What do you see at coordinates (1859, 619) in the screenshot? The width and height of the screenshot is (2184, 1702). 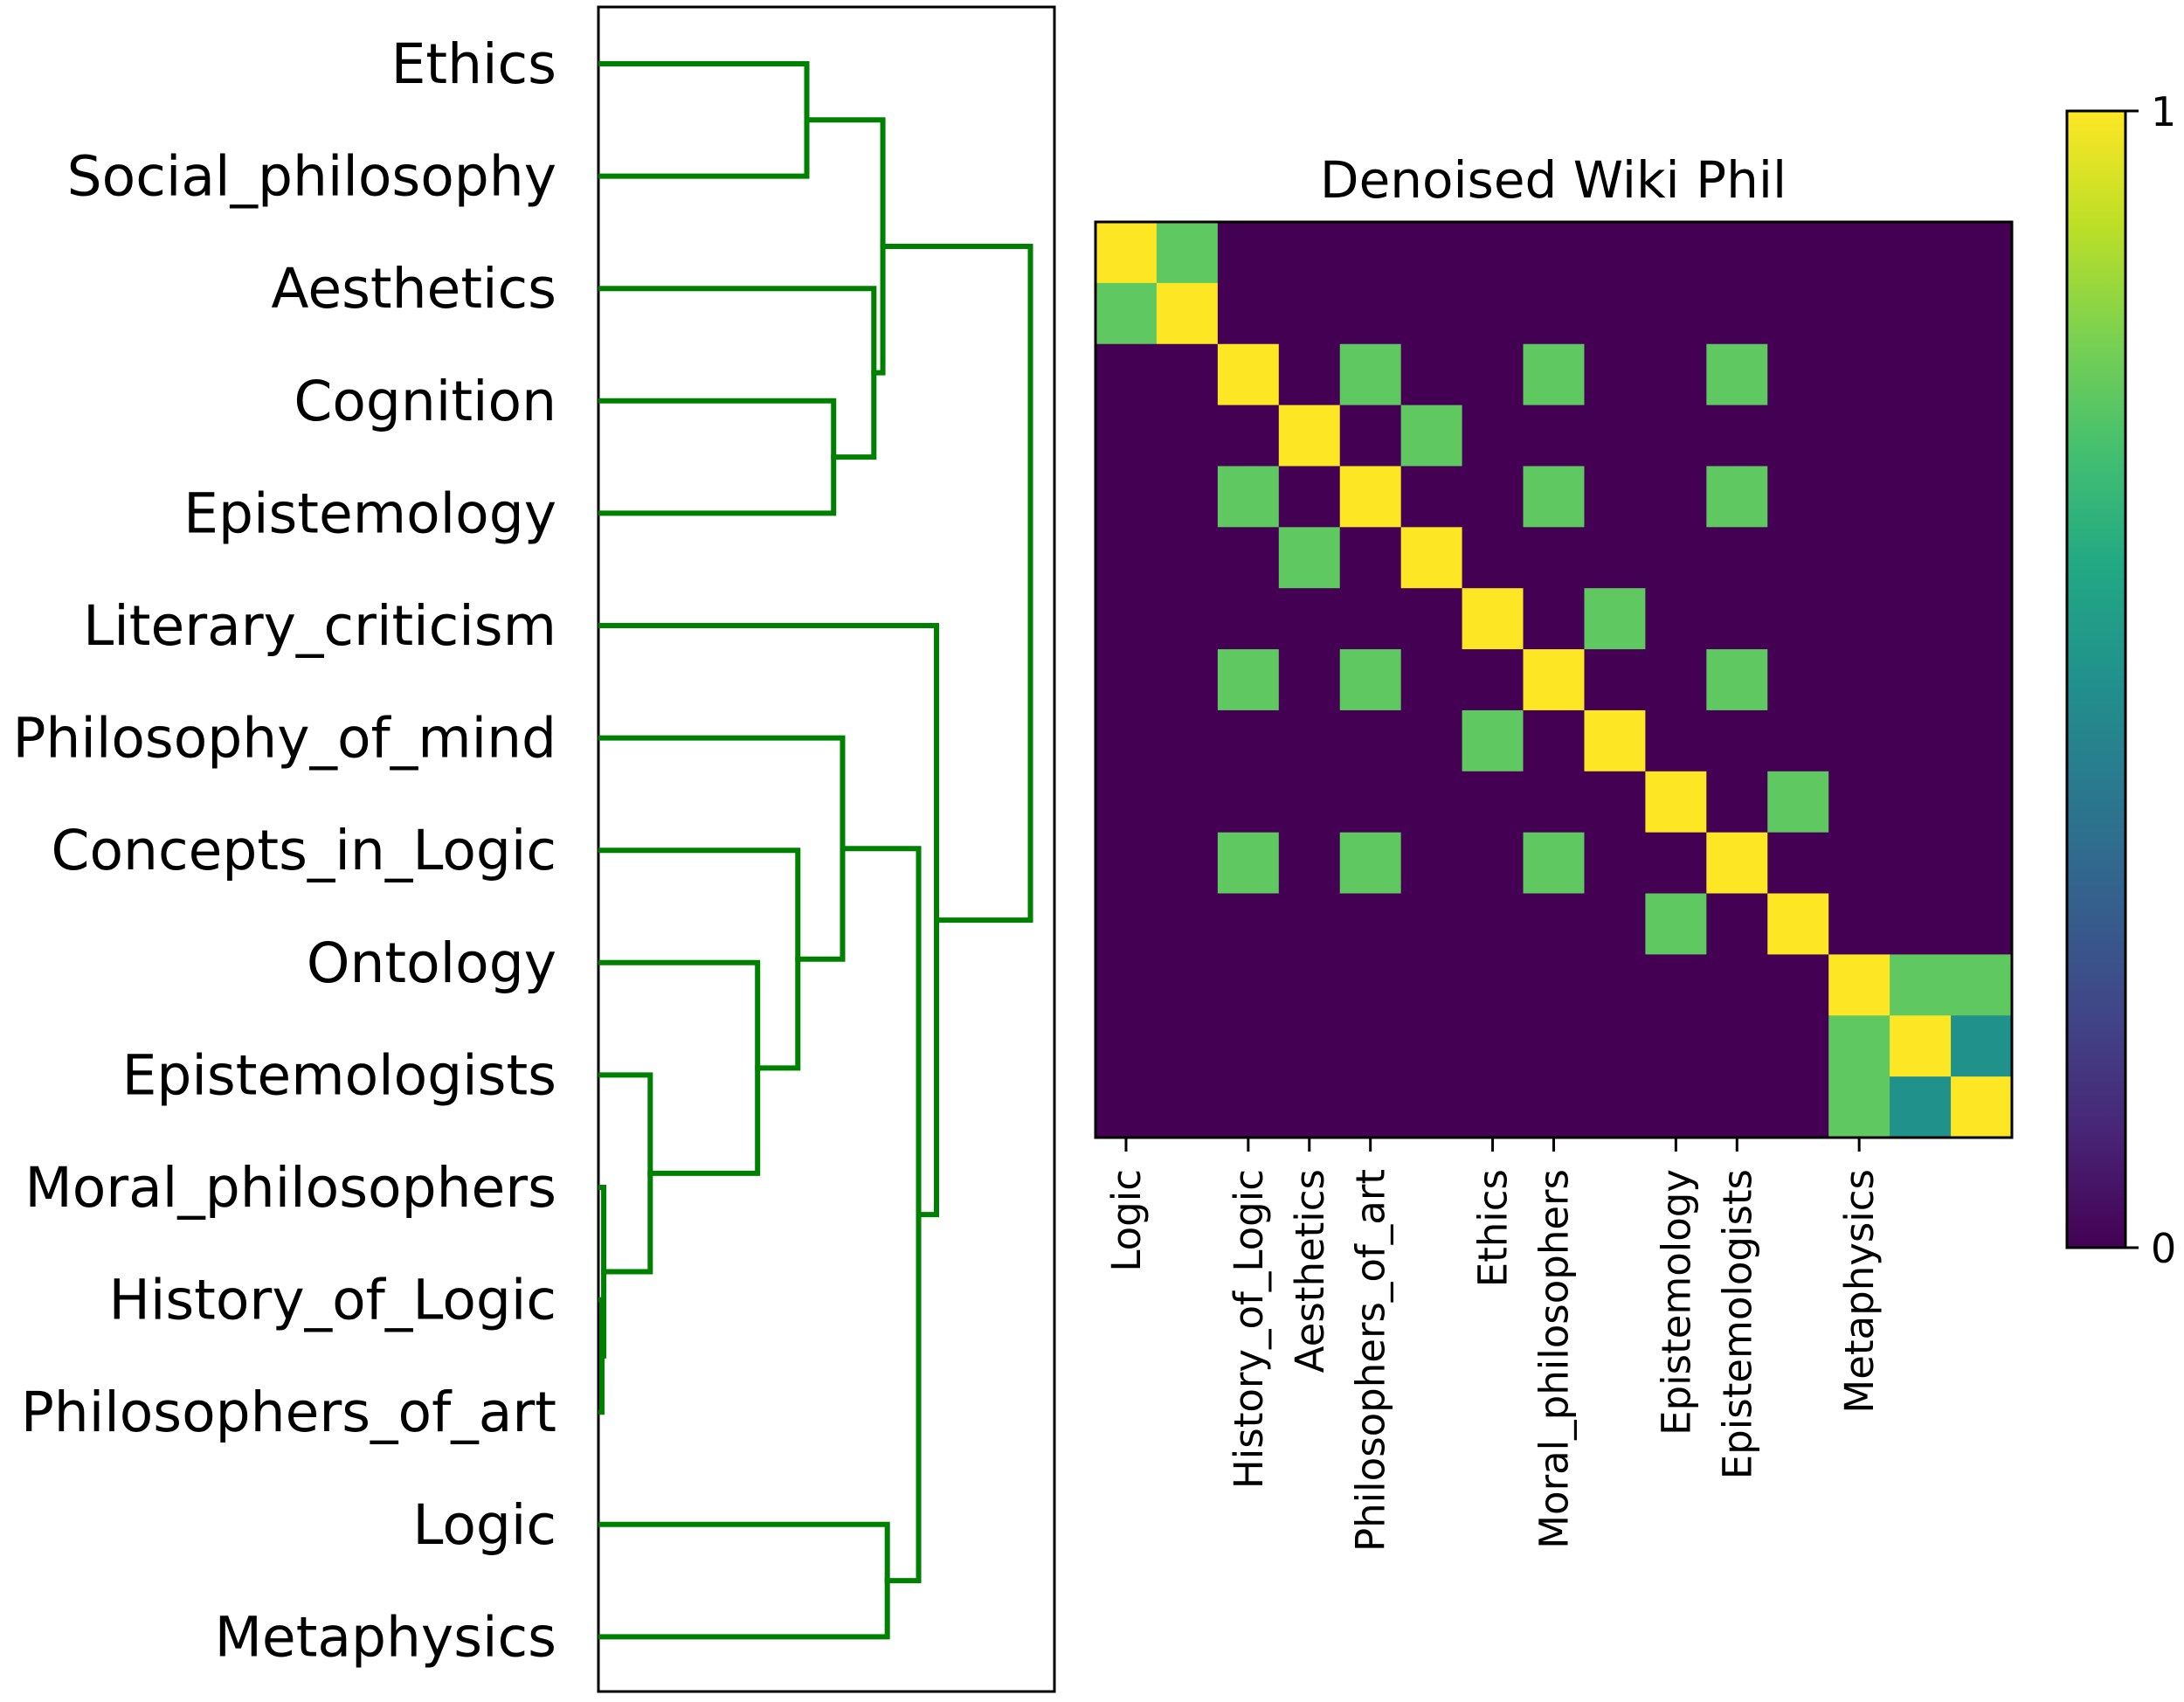 I see `heatmap-cell-r6-c12` at bounding box center [1859, 619].